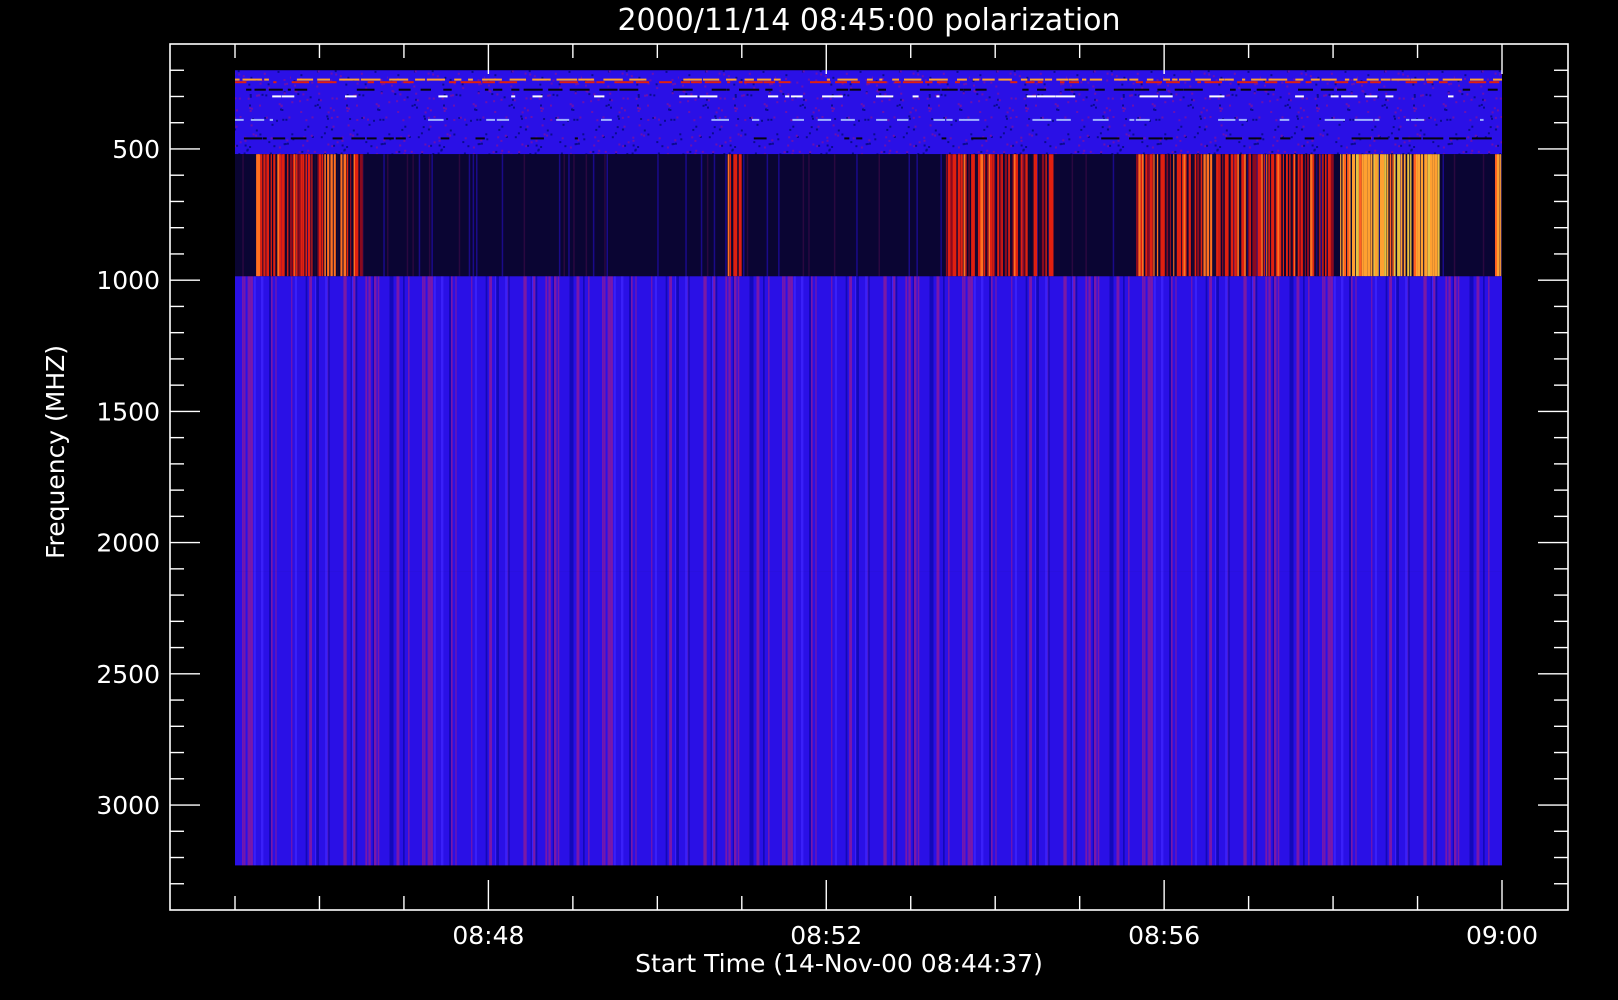  What do you see at coordinates (128, 674) in the screenshot?
I see `y-tick-label: 2500` at bounding box center [128, 674].